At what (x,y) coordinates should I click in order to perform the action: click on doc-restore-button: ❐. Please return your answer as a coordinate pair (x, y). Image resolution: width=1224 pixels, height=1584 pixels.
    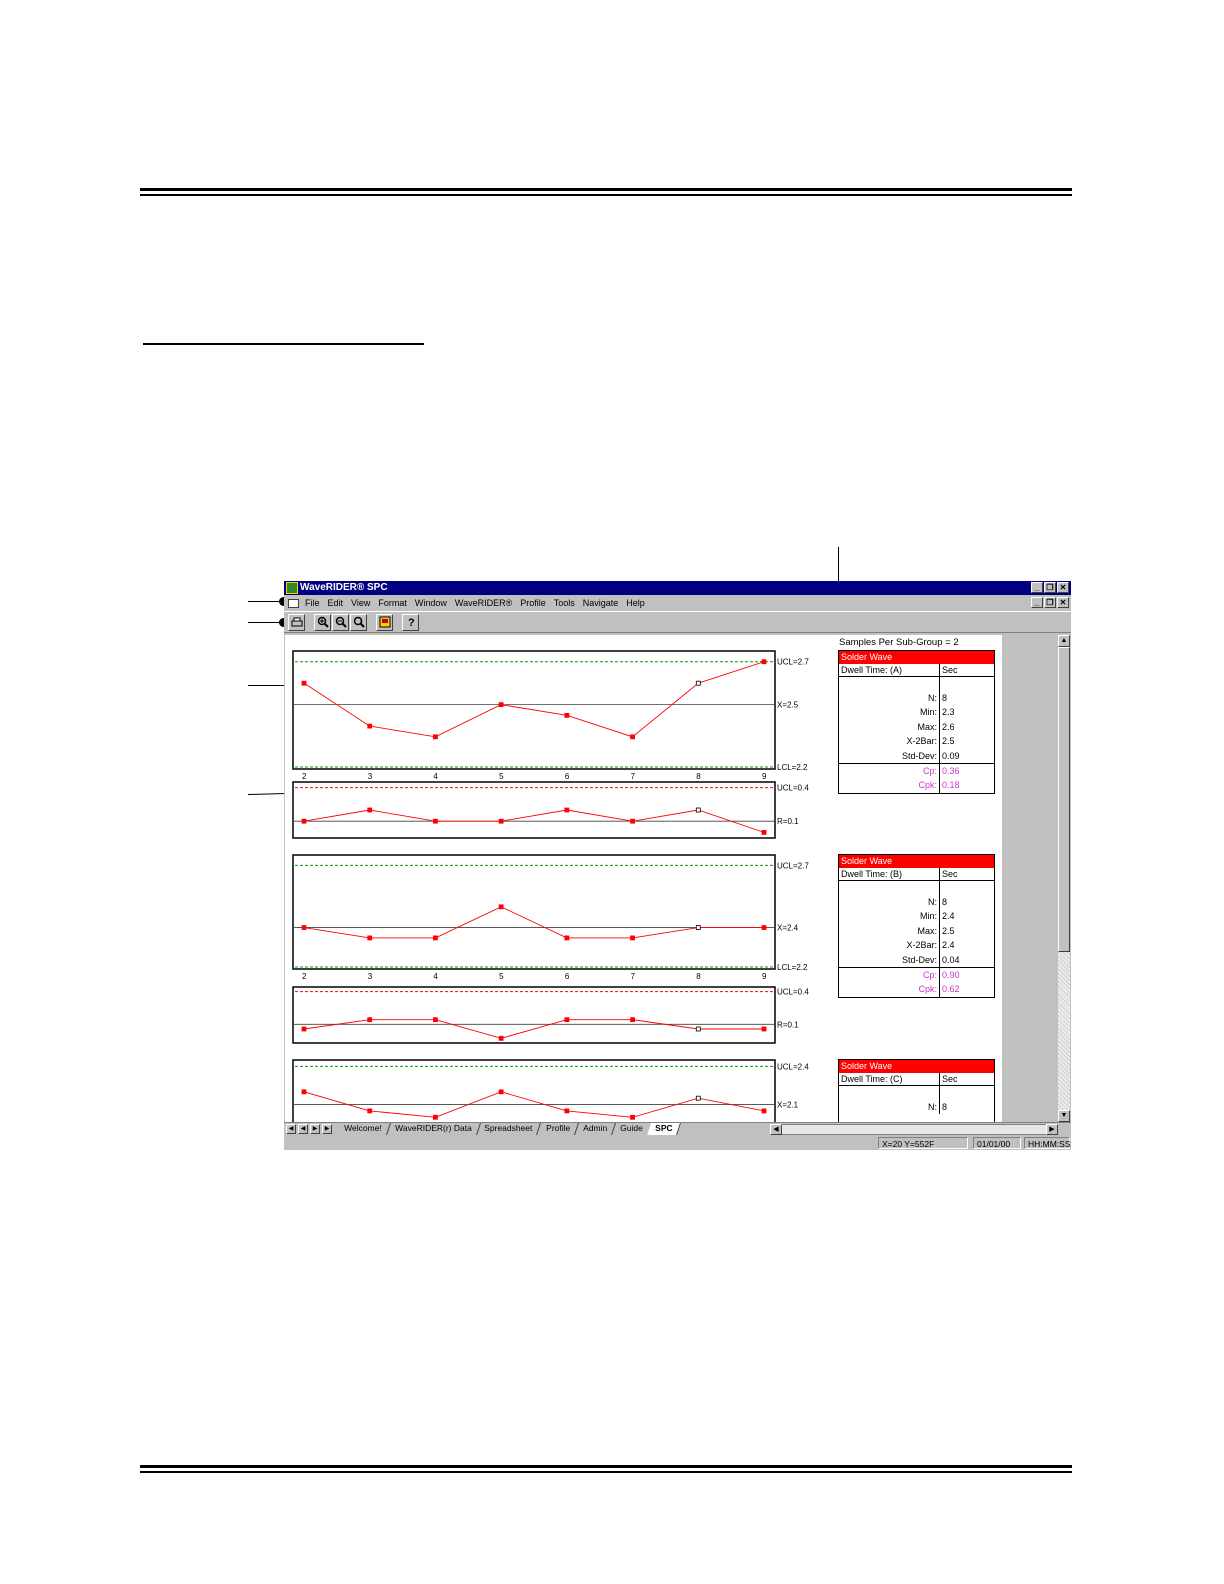
    Looking at the image, I should click on (1050, 602).